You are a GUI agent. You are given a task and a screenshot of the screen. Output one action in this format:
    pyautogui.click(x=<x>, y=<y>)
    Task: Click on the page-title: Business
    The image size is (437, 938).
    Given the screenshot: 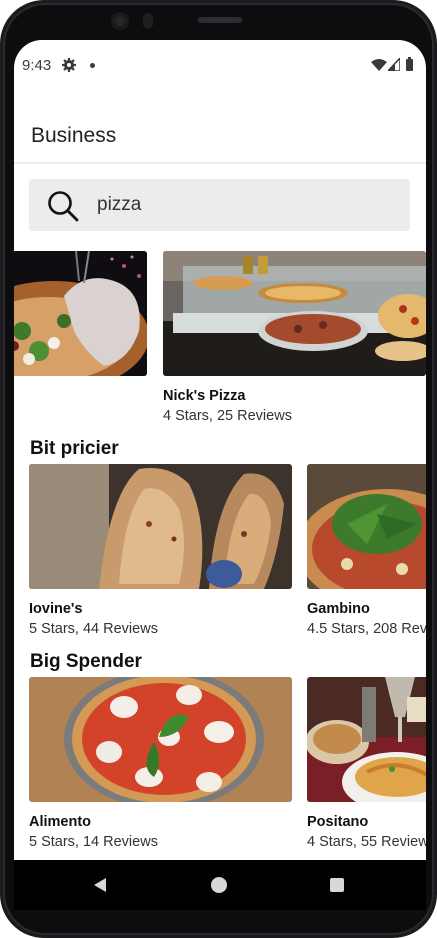 What is the action you would take?
    pyautogui.click(x=74, y=135)
    